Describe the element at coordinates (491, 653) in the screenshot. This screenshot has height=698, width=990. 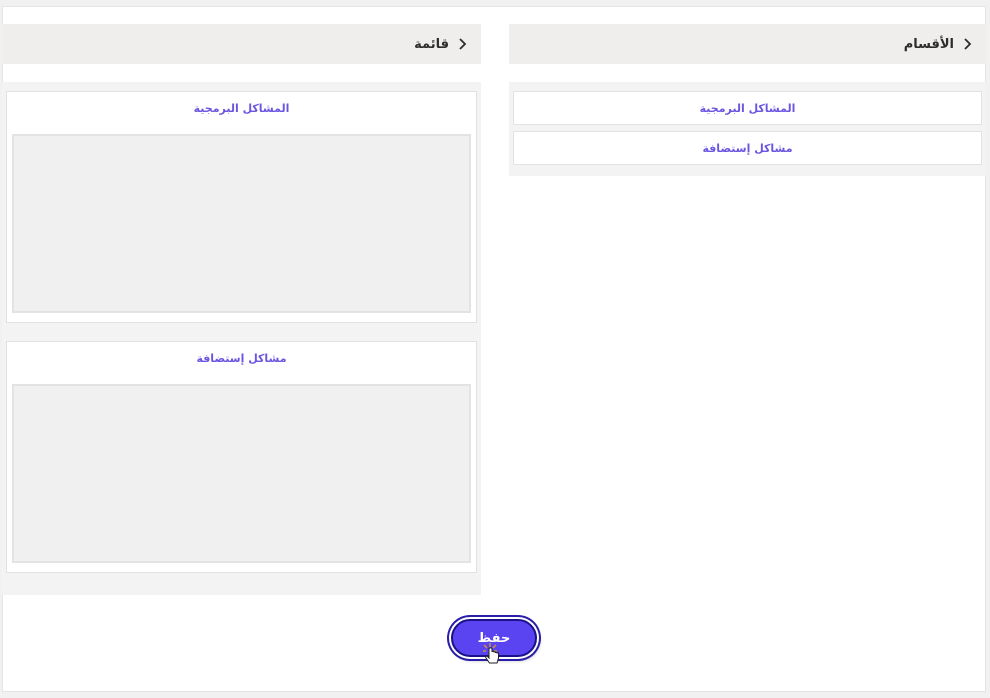
I see `hand-pointer-icon` at that location.